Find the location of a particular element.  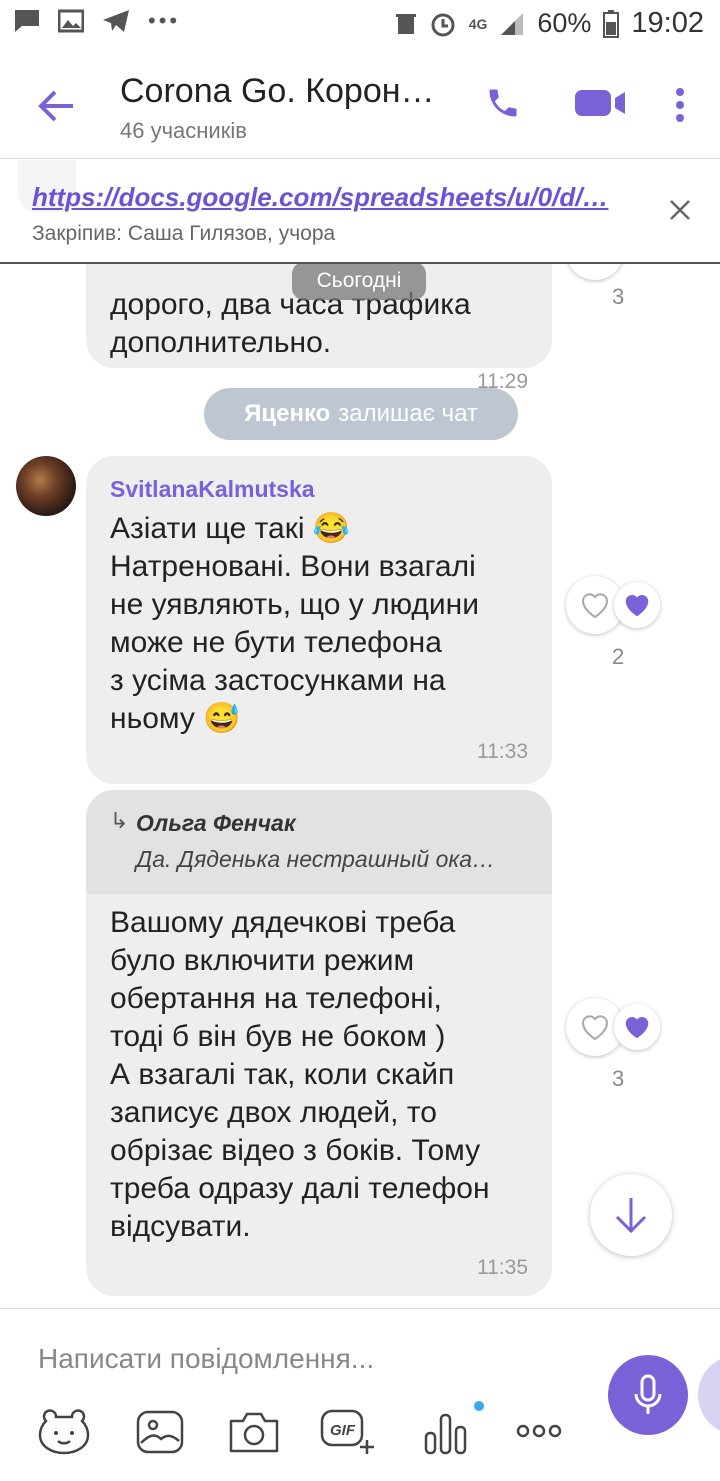

gallery-icon is located at coordinates (160, 1432).